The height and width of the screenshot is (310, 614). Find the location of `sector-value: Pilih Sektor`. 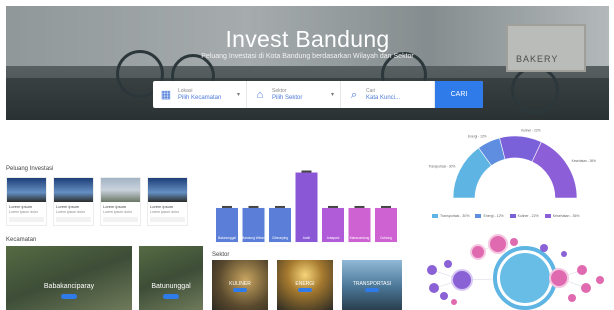

sector-value: Pilih Sektor is located at coordinates (287, 98).